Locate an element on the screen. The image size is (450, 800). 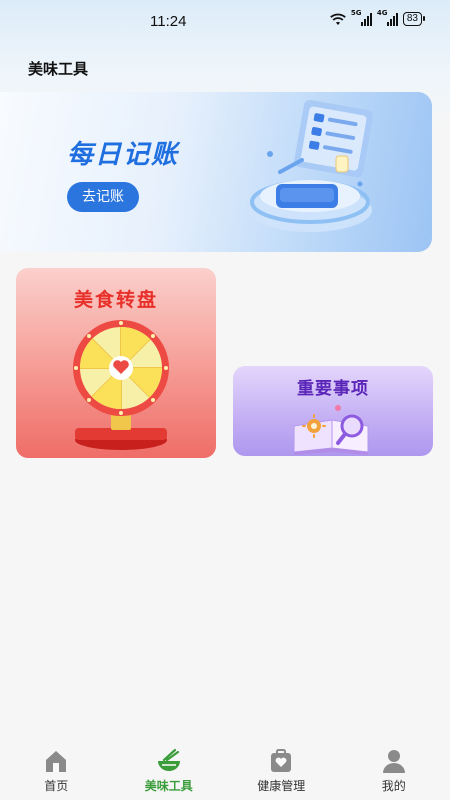
signal-5g-icon: 5G is located at coordinates (361, 17).